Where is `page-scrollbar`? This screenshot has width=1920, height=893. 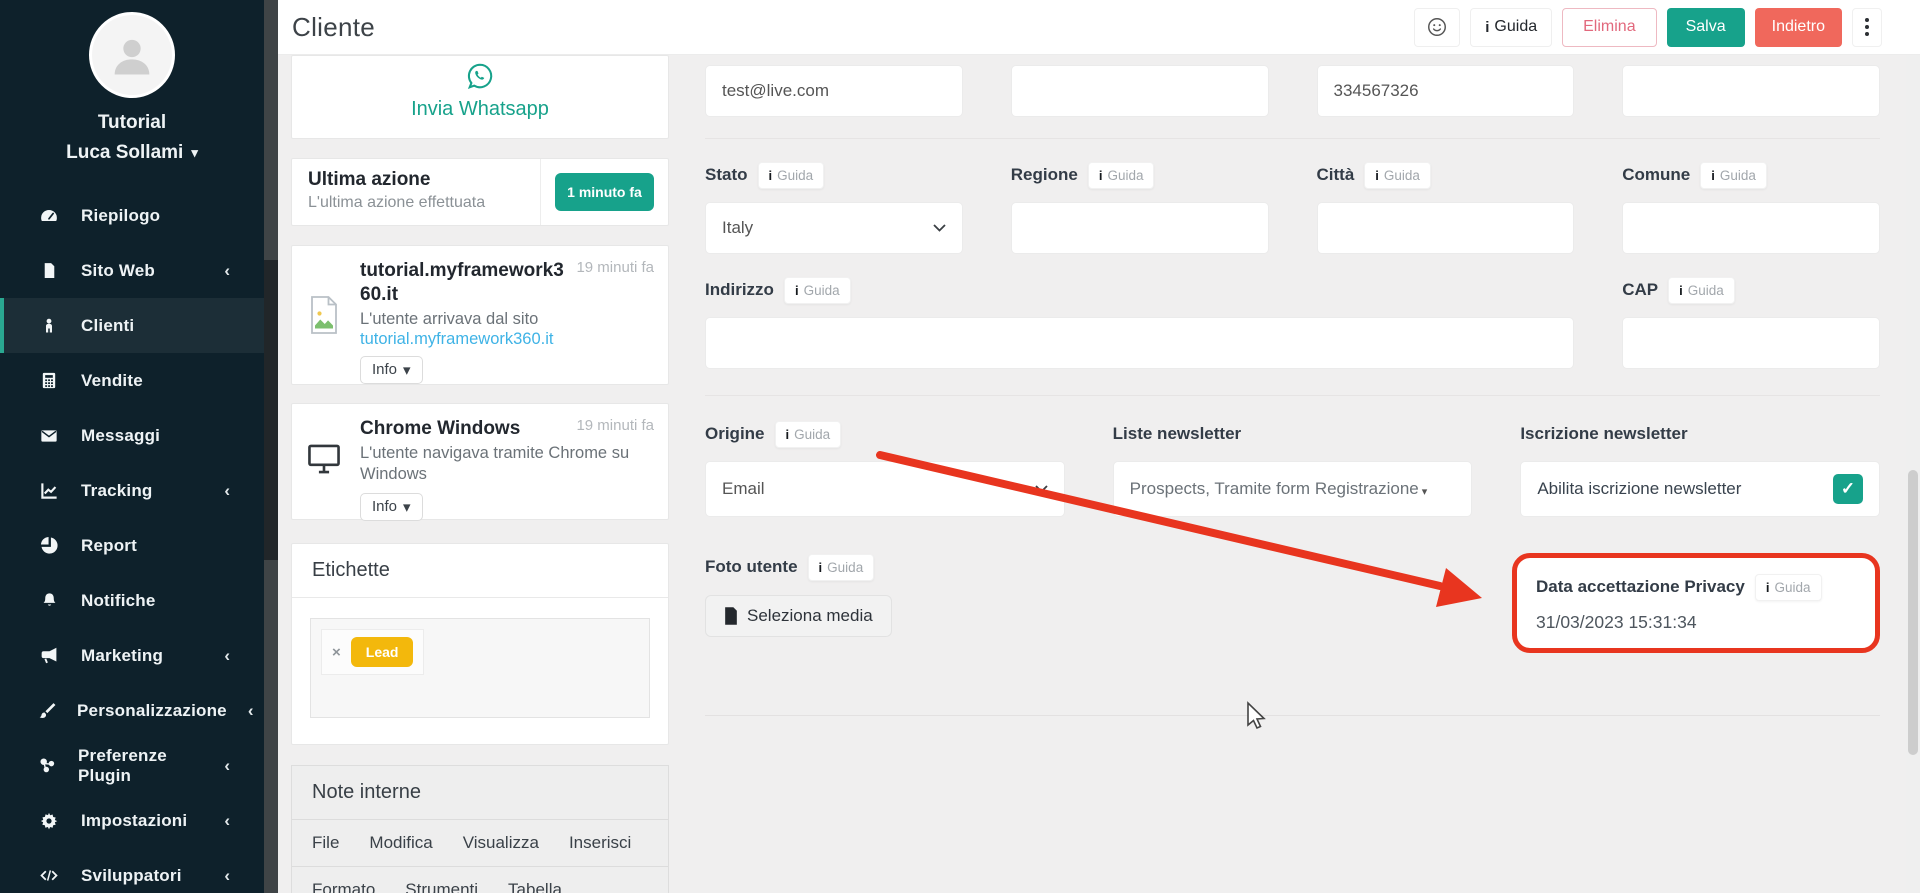 page-scrollbar is located at coordinates (1913, 474).